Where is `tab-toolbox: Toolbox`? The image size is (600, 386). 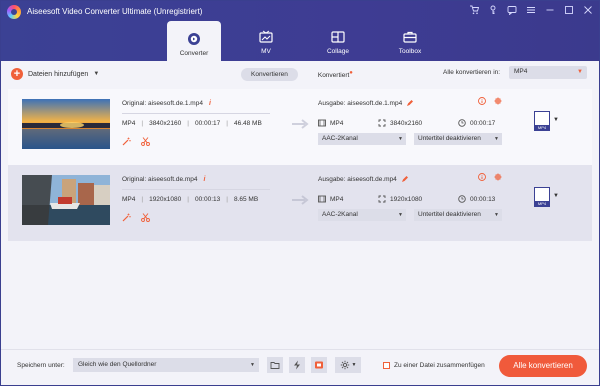 tab-toolbox: Toolbox is located at coordinates (410, 40).